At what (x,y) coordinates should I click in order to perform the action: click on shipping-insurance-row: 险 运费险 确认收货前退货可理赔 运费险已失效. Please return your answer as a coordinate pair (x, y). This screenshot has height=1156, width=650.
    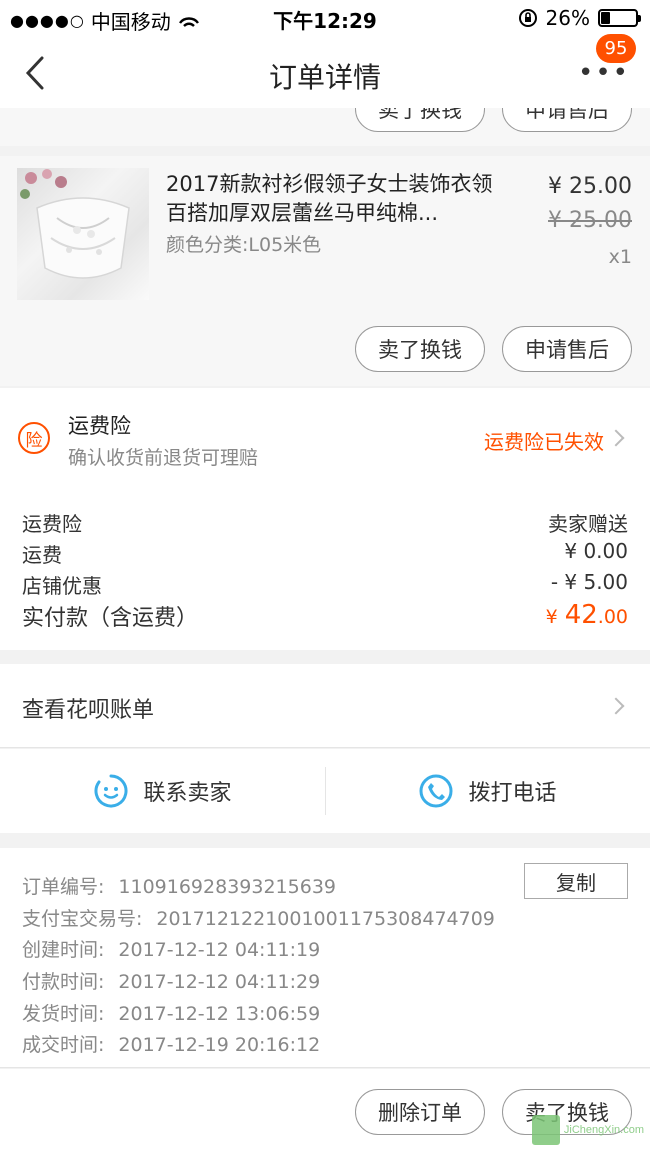
    Looking at the image, I should click on (325, 438).